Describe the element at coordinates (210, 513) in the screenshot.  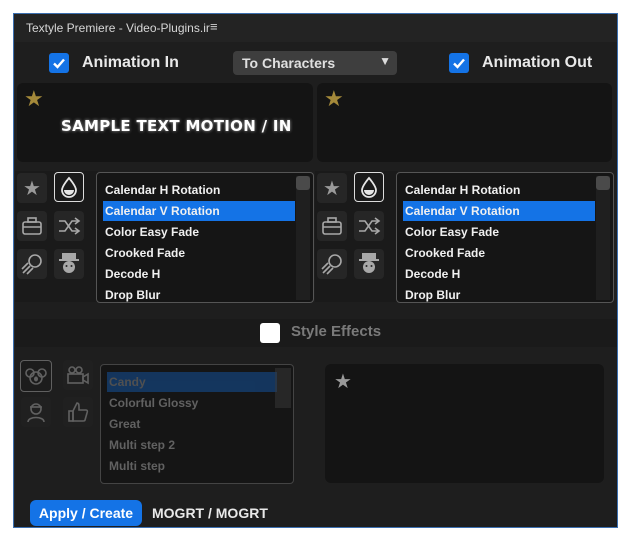
I see `mogrt-label: MOGRT / MOGRT` at that location.